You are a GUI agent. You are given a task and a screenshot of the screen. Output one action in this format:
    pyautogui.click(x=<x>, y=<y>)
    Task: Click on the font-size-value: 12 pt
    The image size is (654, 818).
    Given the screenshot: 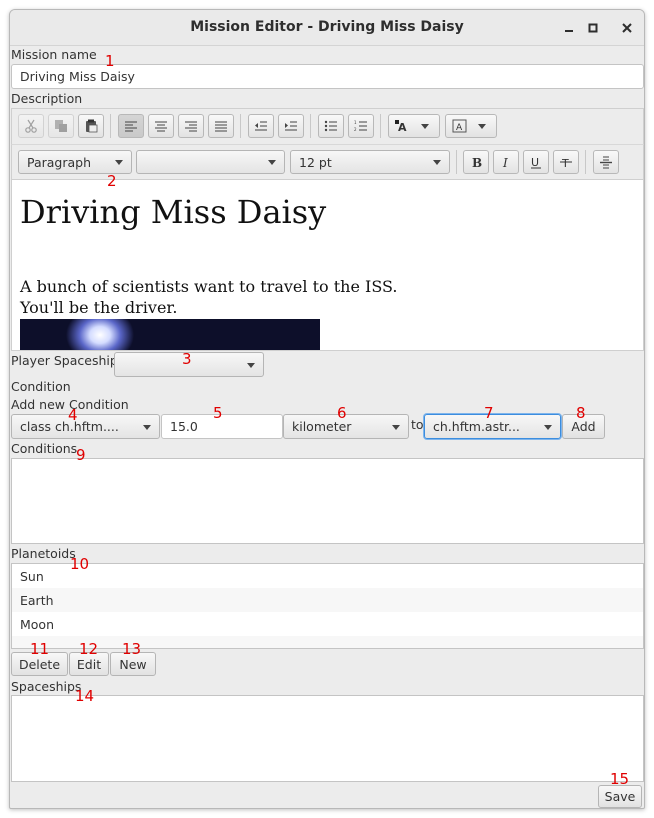 What is the action you would take?
    pyautogui.click(x=315, y=162)
    